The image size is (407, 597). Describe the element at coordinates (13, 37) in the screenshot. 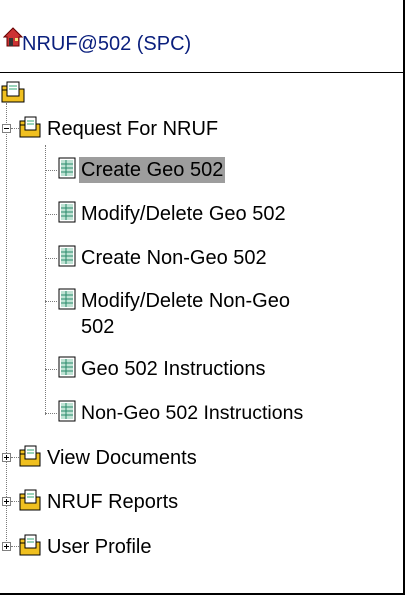

I see `home-icon` at that location.